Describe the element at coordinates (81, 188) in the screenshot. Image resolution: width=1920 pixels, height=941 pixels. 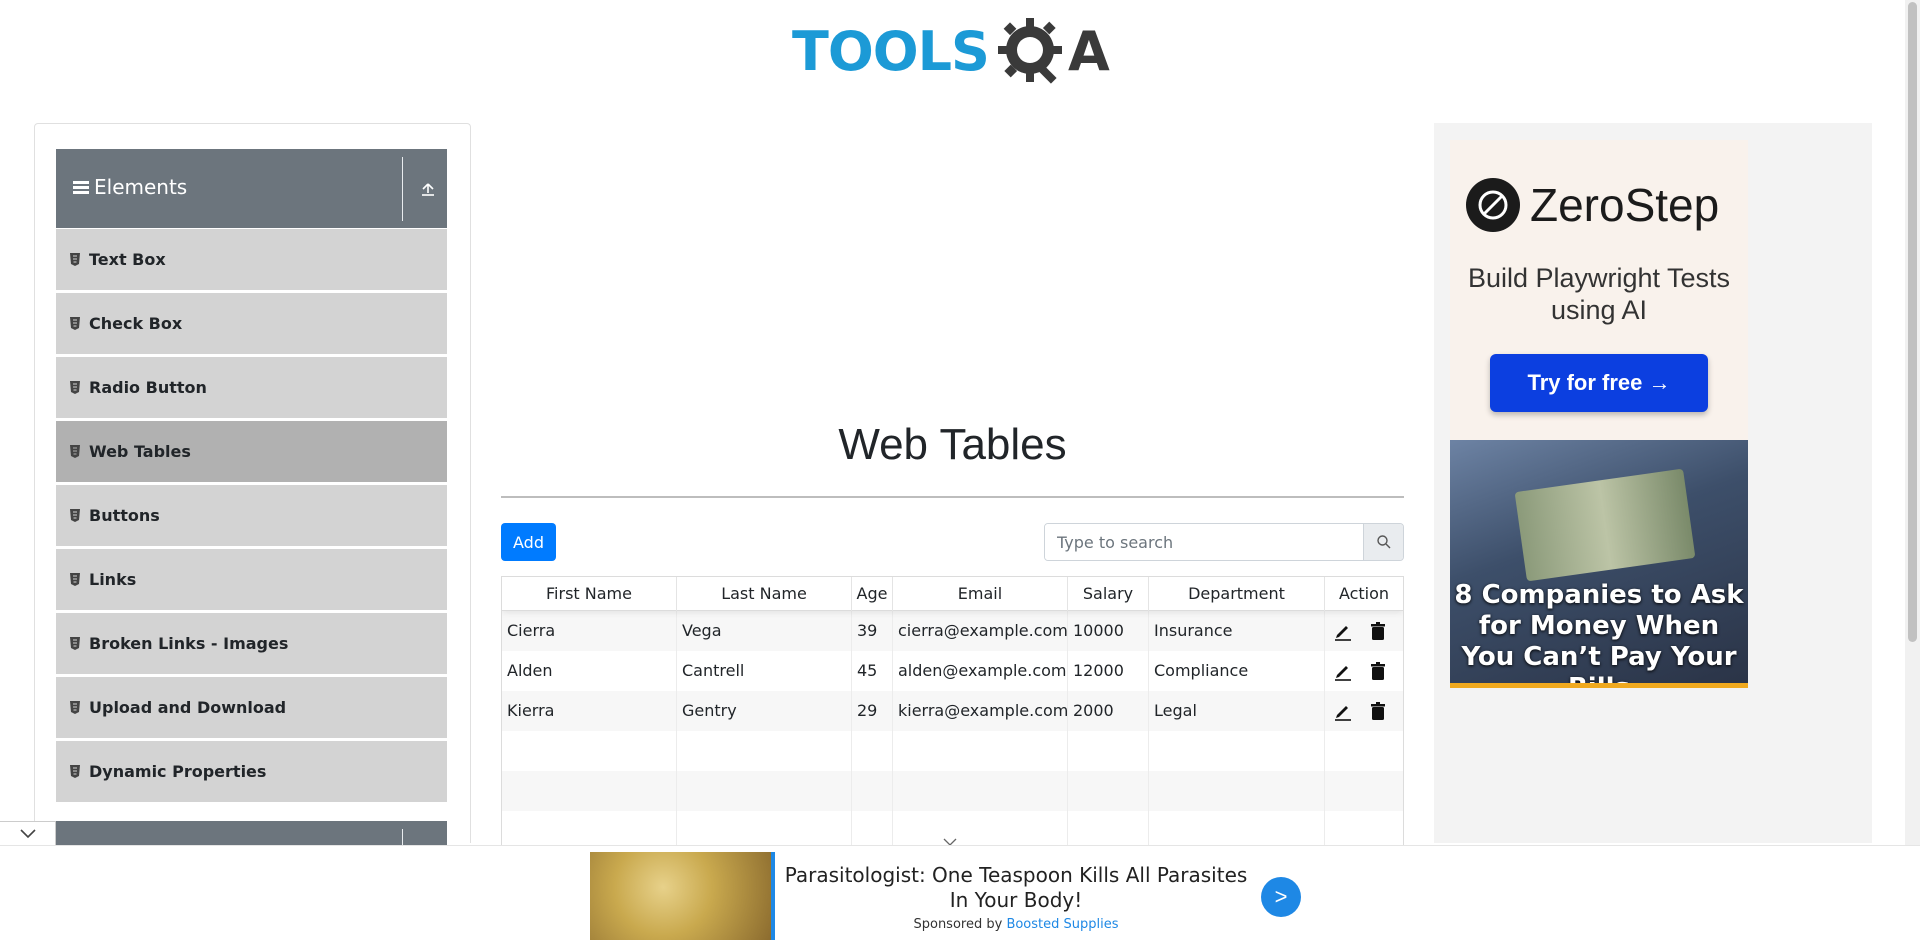
I see `menu-icon` at that location.